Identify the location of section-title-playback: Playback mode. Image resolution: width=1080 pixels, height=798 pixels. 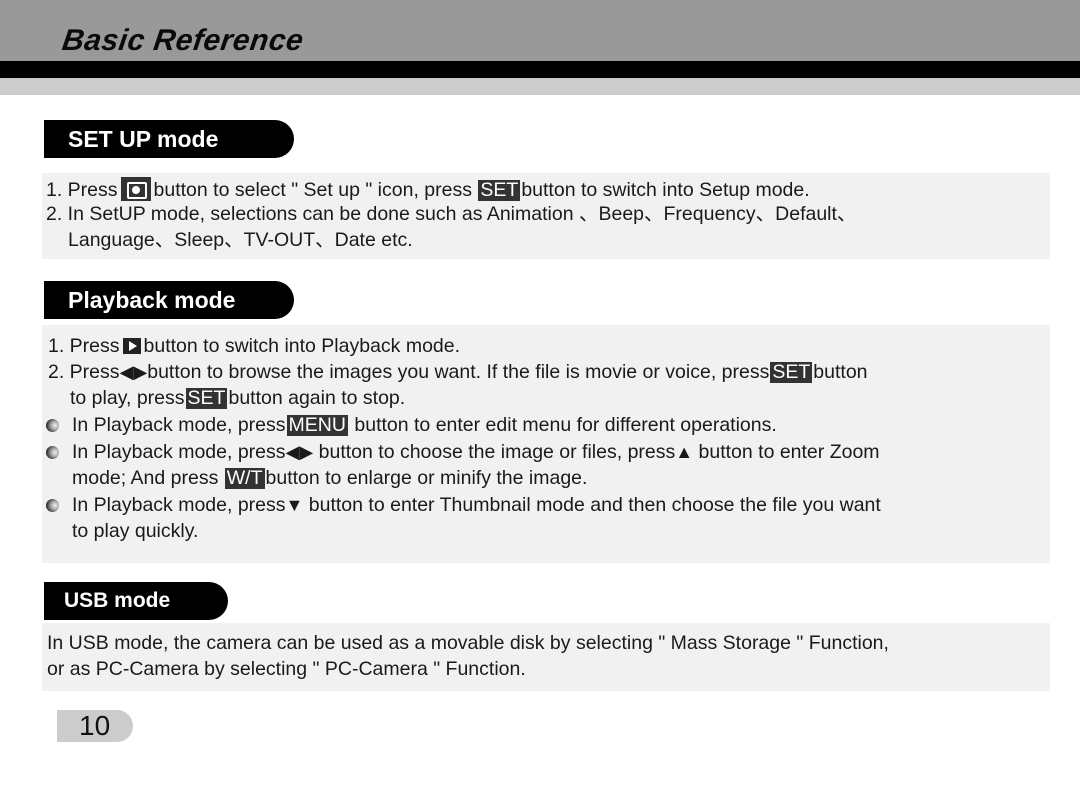
(169, 300).